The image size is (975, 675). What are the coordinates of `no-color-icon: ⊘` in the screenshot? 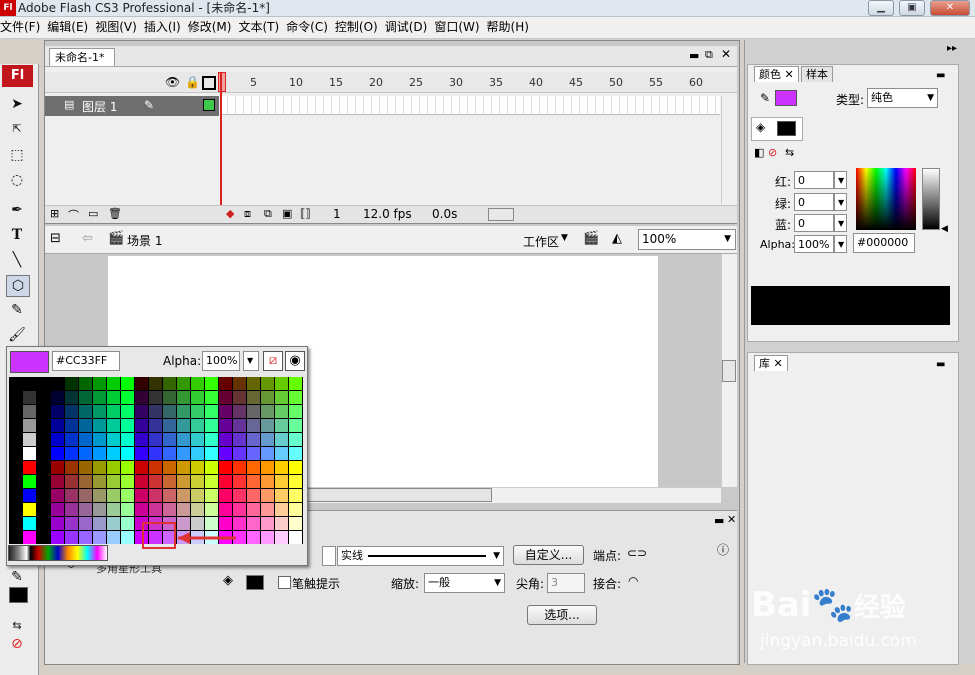 It's located at (17, 644).